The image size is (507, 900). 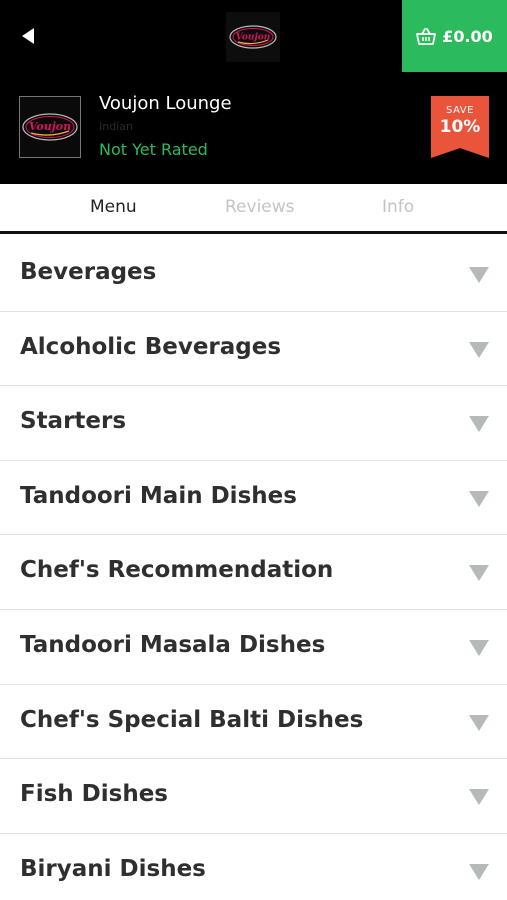 I want to click on menu-category-label: Fish Dishes, so click(x=94, y=794).